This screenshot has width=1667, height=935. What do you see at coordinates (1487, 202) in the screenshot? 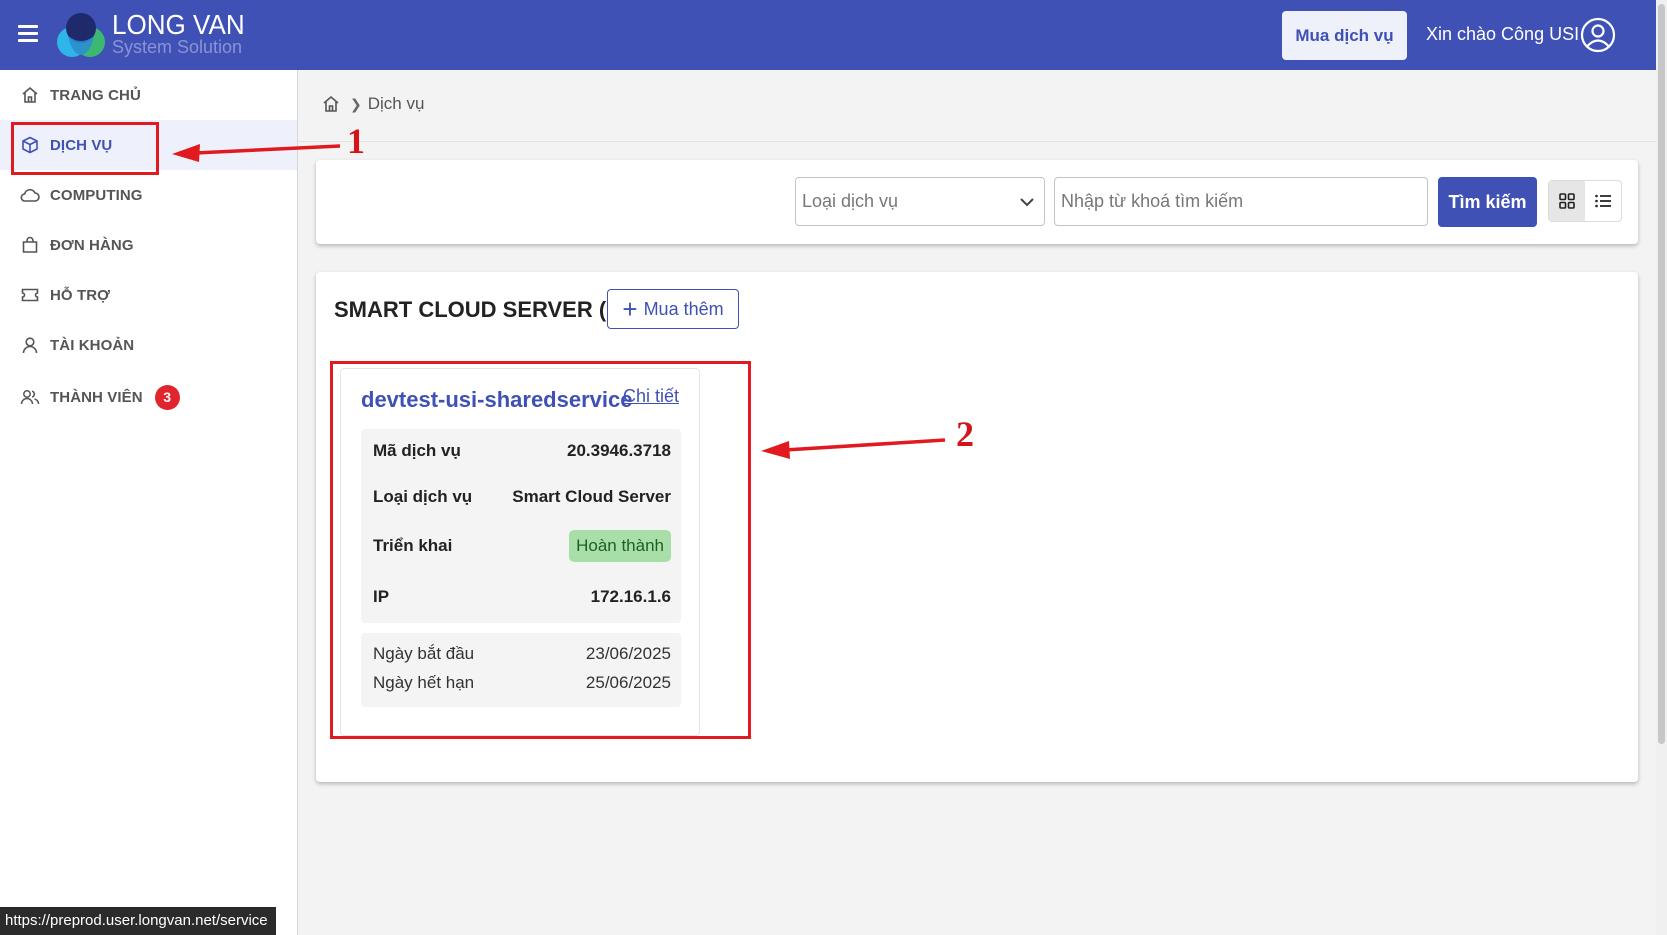
I see `search-button: Tìm kiếm` at bounding box center [1487, 202].